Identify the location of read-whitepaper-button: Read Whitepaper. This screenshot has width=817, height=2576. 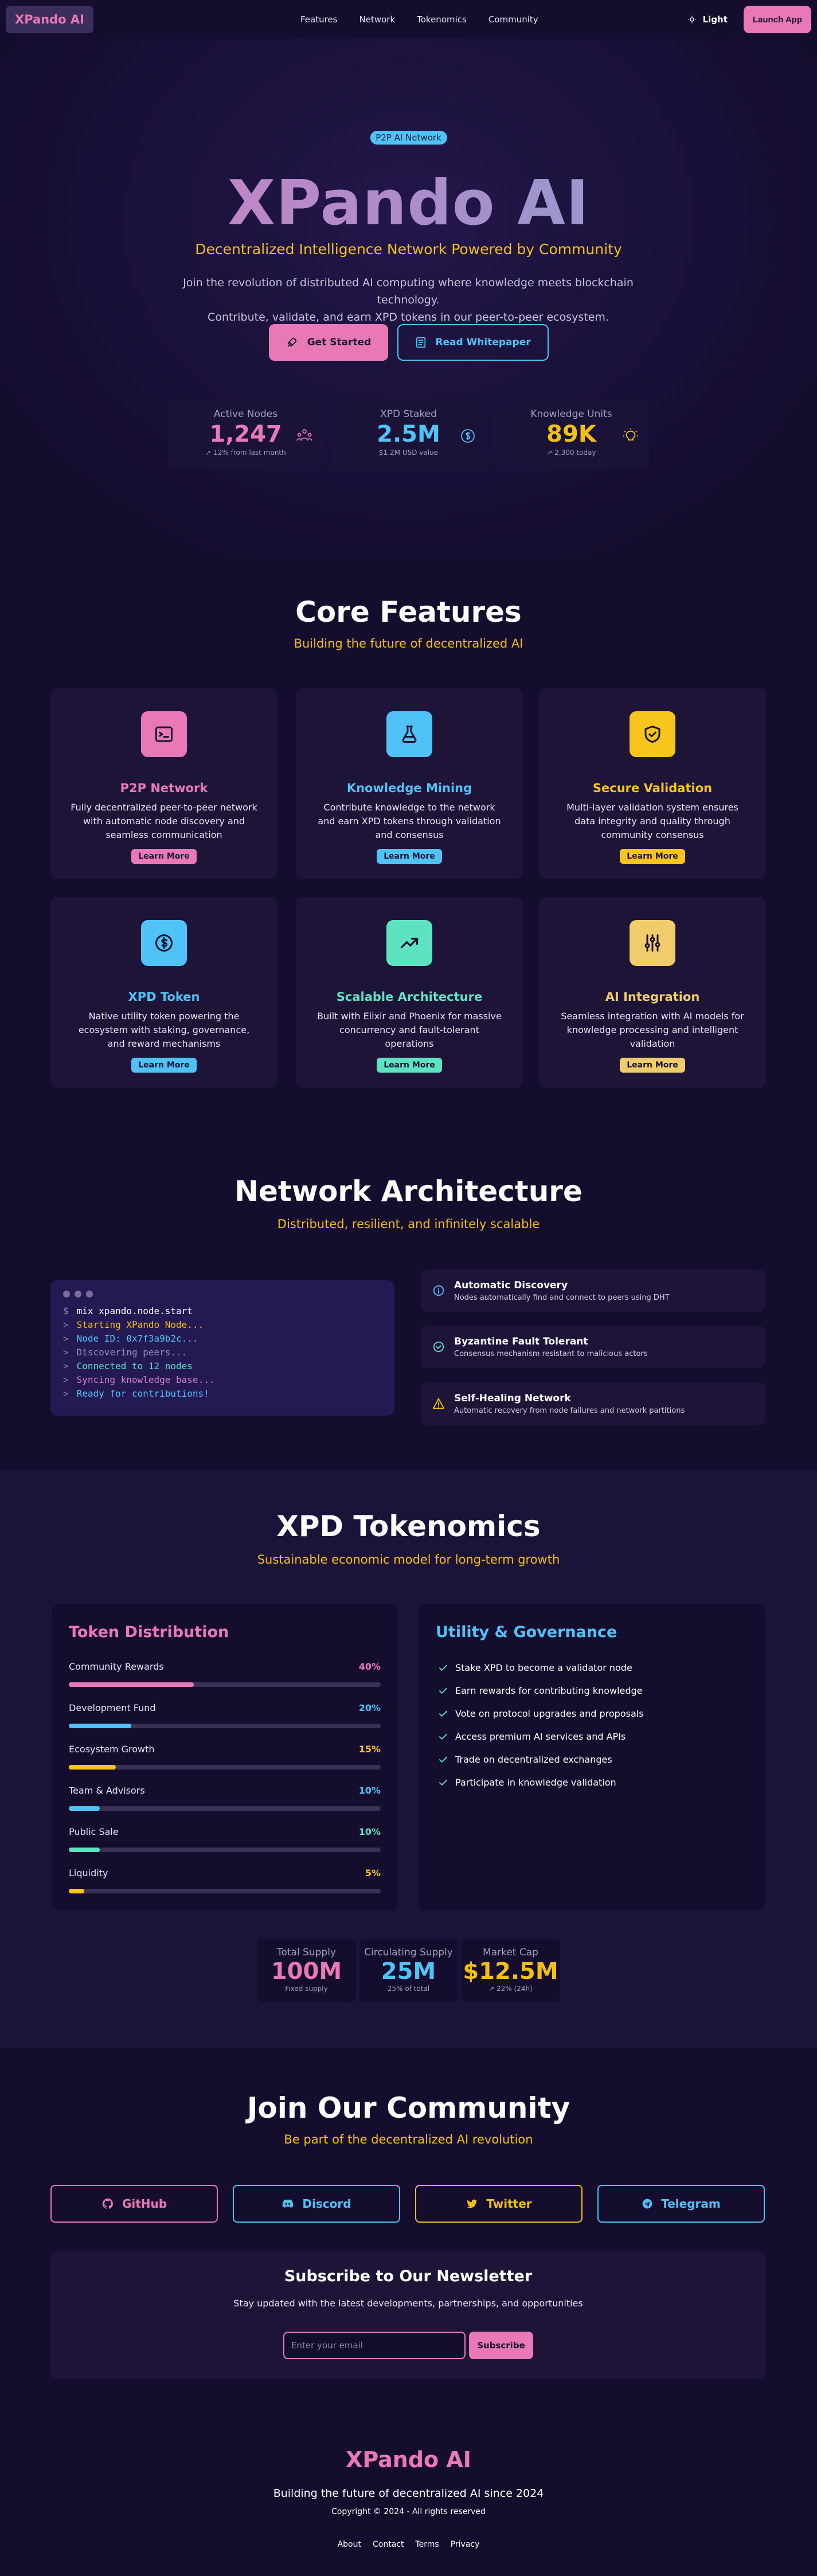
(473, 342).